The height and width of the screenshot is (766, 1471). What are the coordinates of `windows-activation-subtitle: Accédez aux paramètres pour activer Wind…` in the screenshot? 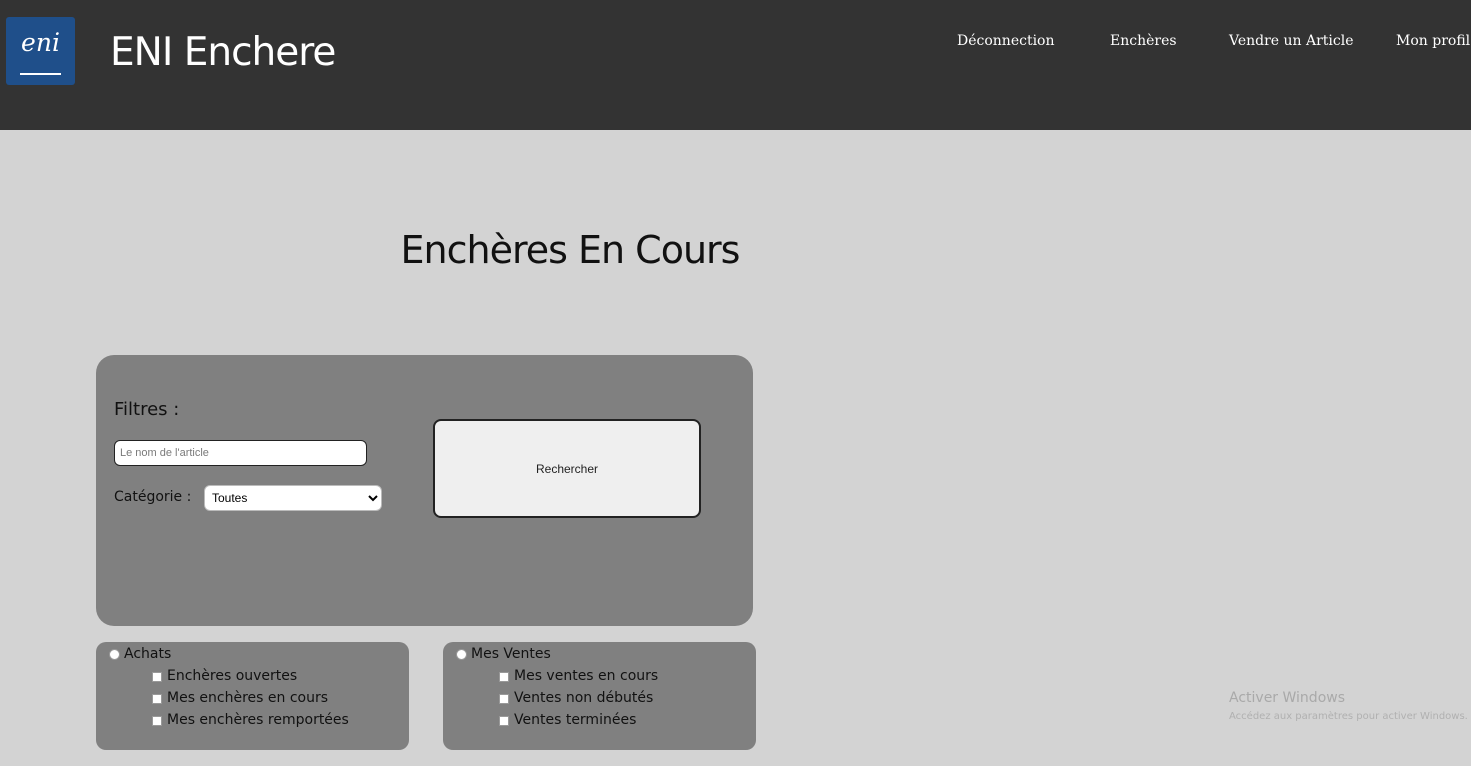 It's located at (1348, 716).